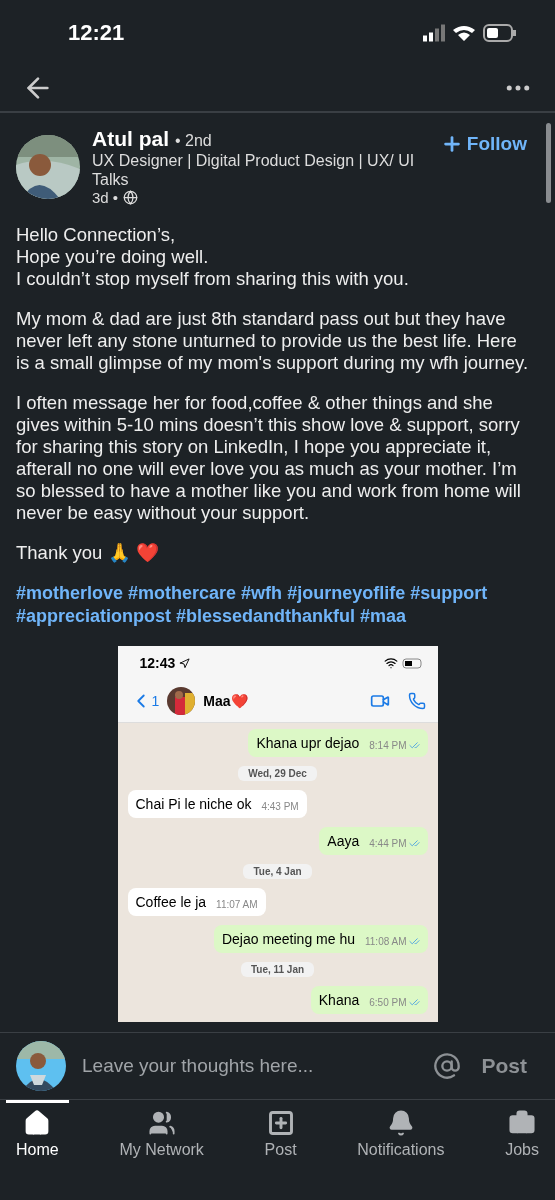 This screenshot has height=1200, width=555. What do you see at coordinates (130, 138) in the screenshot?
I see `author-name: Atul pal` at bounding box center [130, 138].